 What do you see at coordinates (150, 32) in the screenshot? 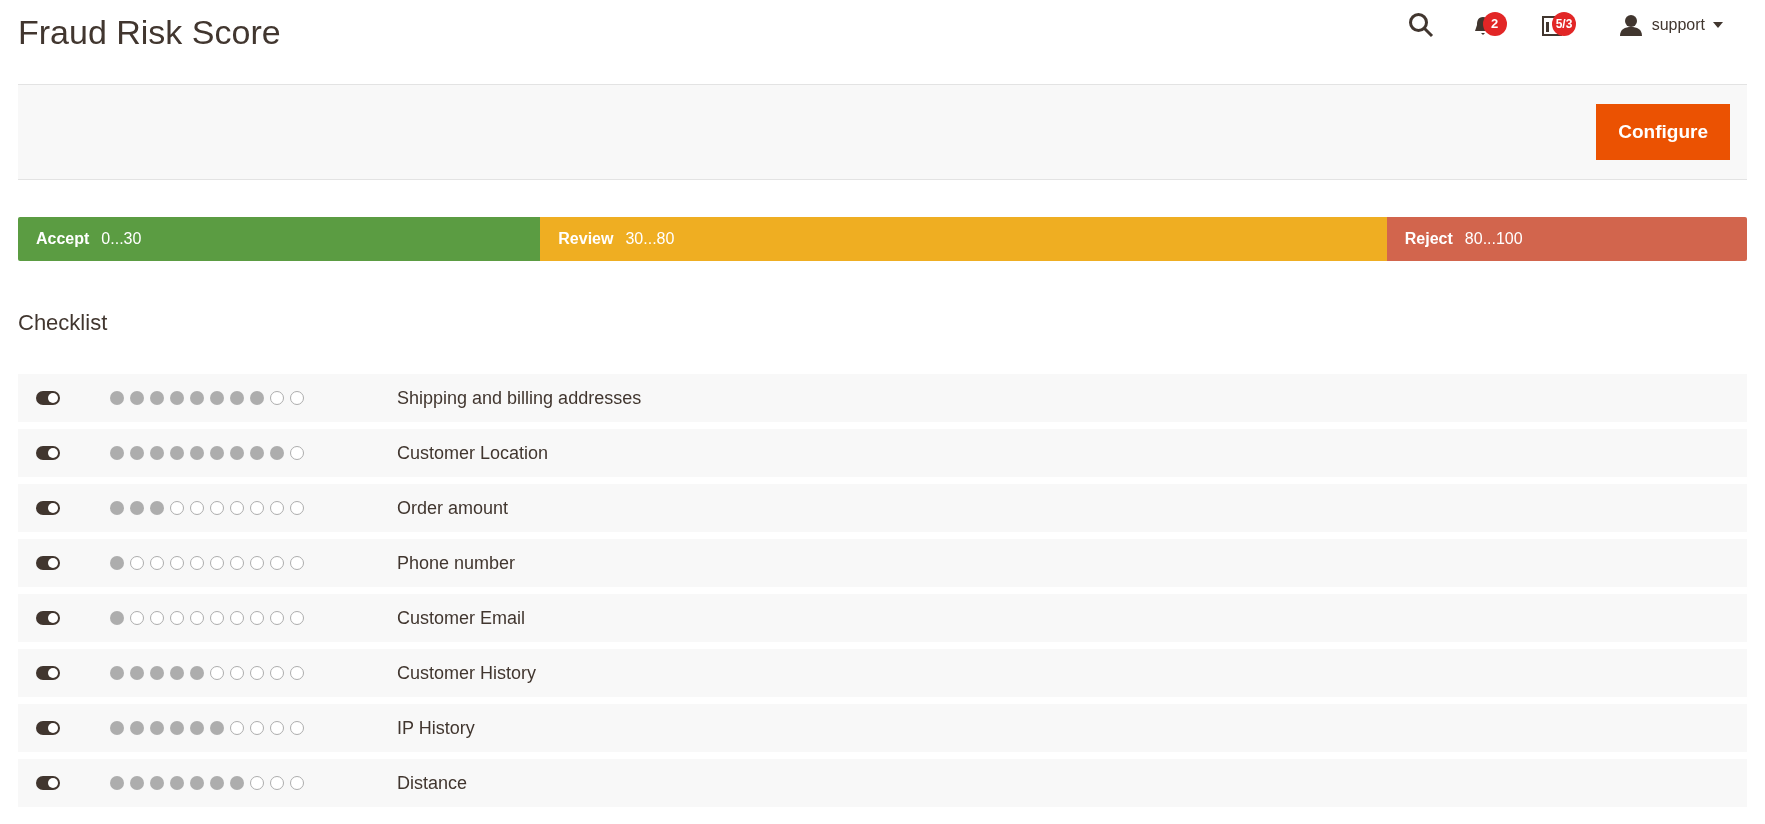
I see `page-title: Fraud Risk Score` at bounding box center [150, 32].